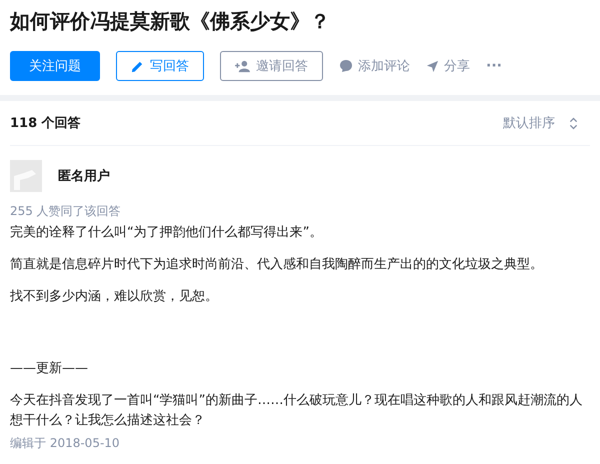 The image size is (600, 464). Describe the element at coordinates (114, 297) in the screenshot. I see `answer-paragraph: 找不到多少内涵，难以欣赏，见恕。` at that location.